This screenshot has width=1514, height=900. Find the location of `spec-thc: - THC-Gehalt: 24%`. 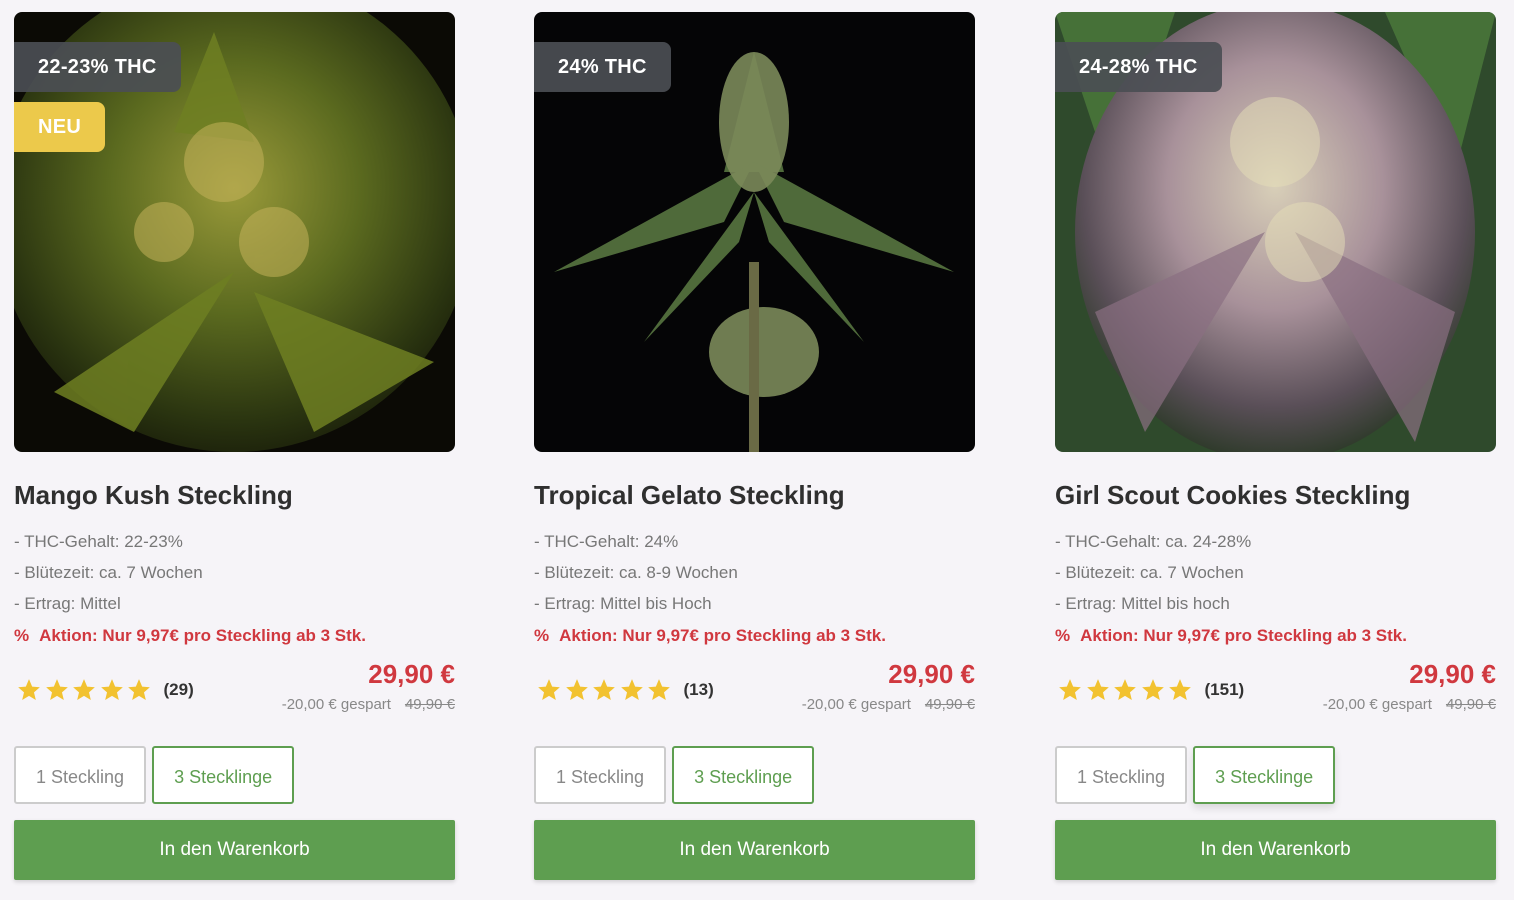

spec-thc: - THC-Gehalt: 24% is located at coordinates (606, 541).